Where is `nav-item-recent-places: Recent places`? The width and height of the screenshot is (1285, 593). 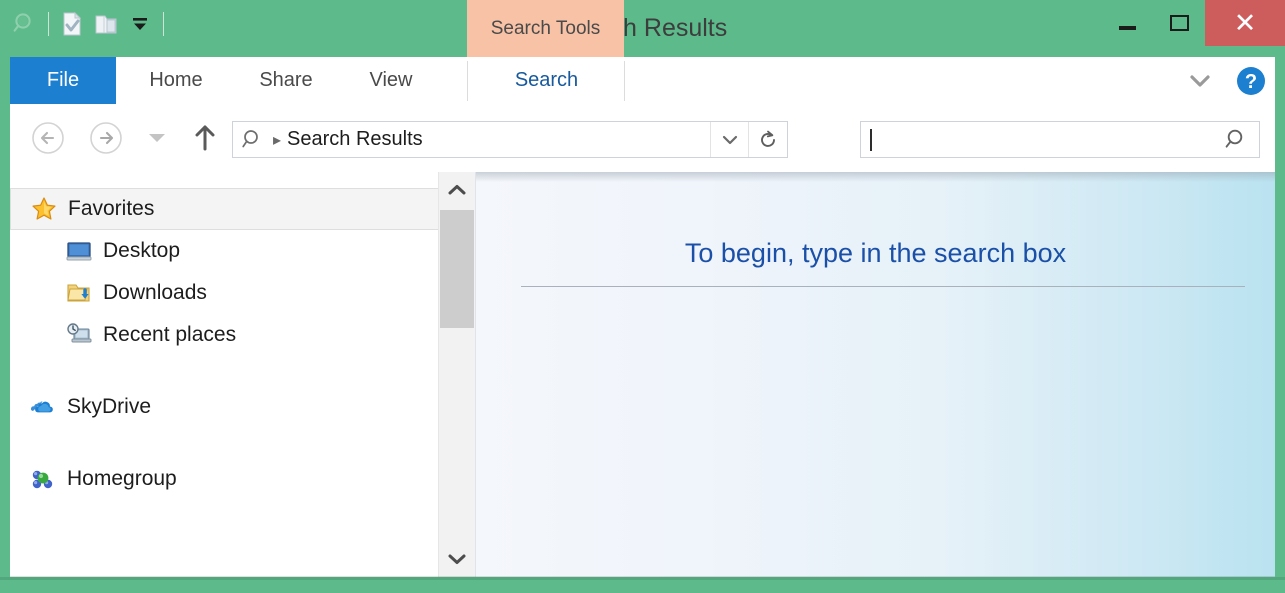 nav-item-recent-places: Recent places is located at coordinates (224, 335).